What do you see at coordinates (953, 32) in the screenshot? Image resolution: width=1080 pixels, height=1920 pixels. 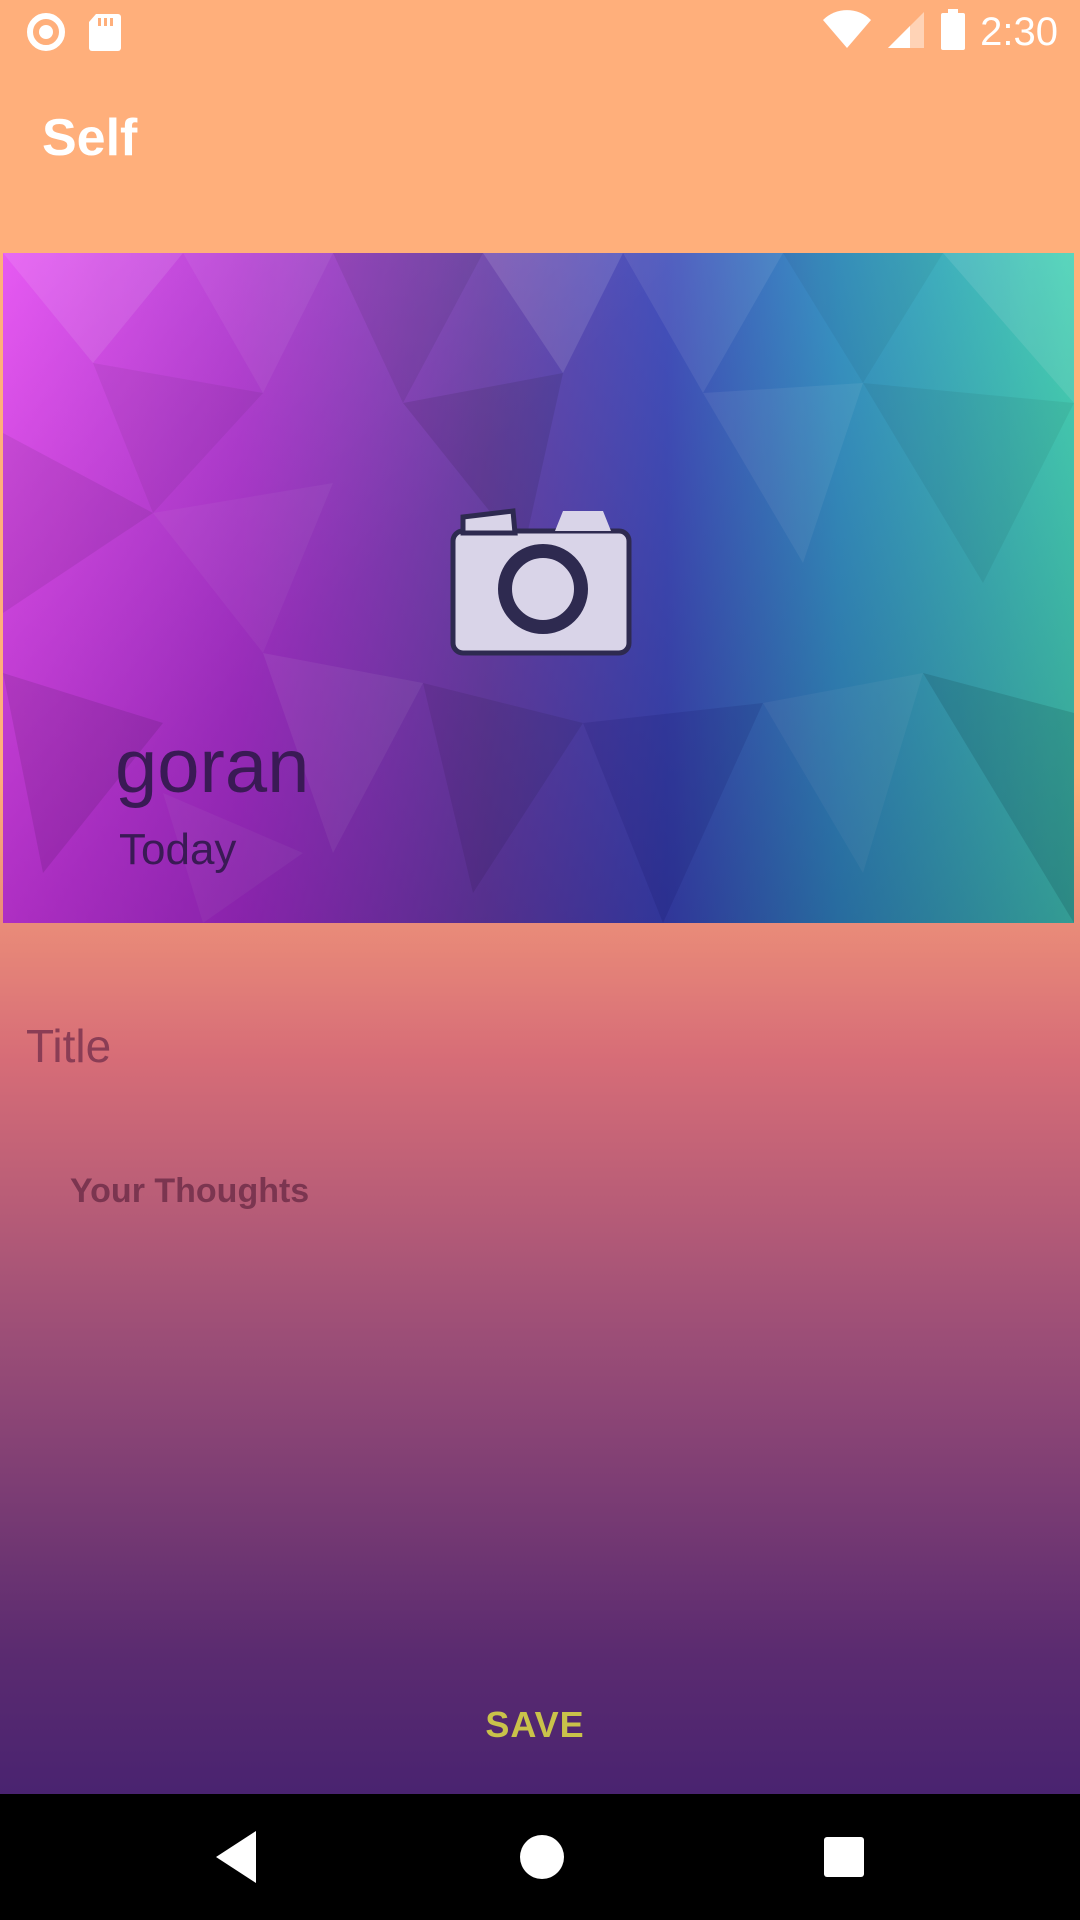 I see `battery-icon` at bounding box center [953, 32].